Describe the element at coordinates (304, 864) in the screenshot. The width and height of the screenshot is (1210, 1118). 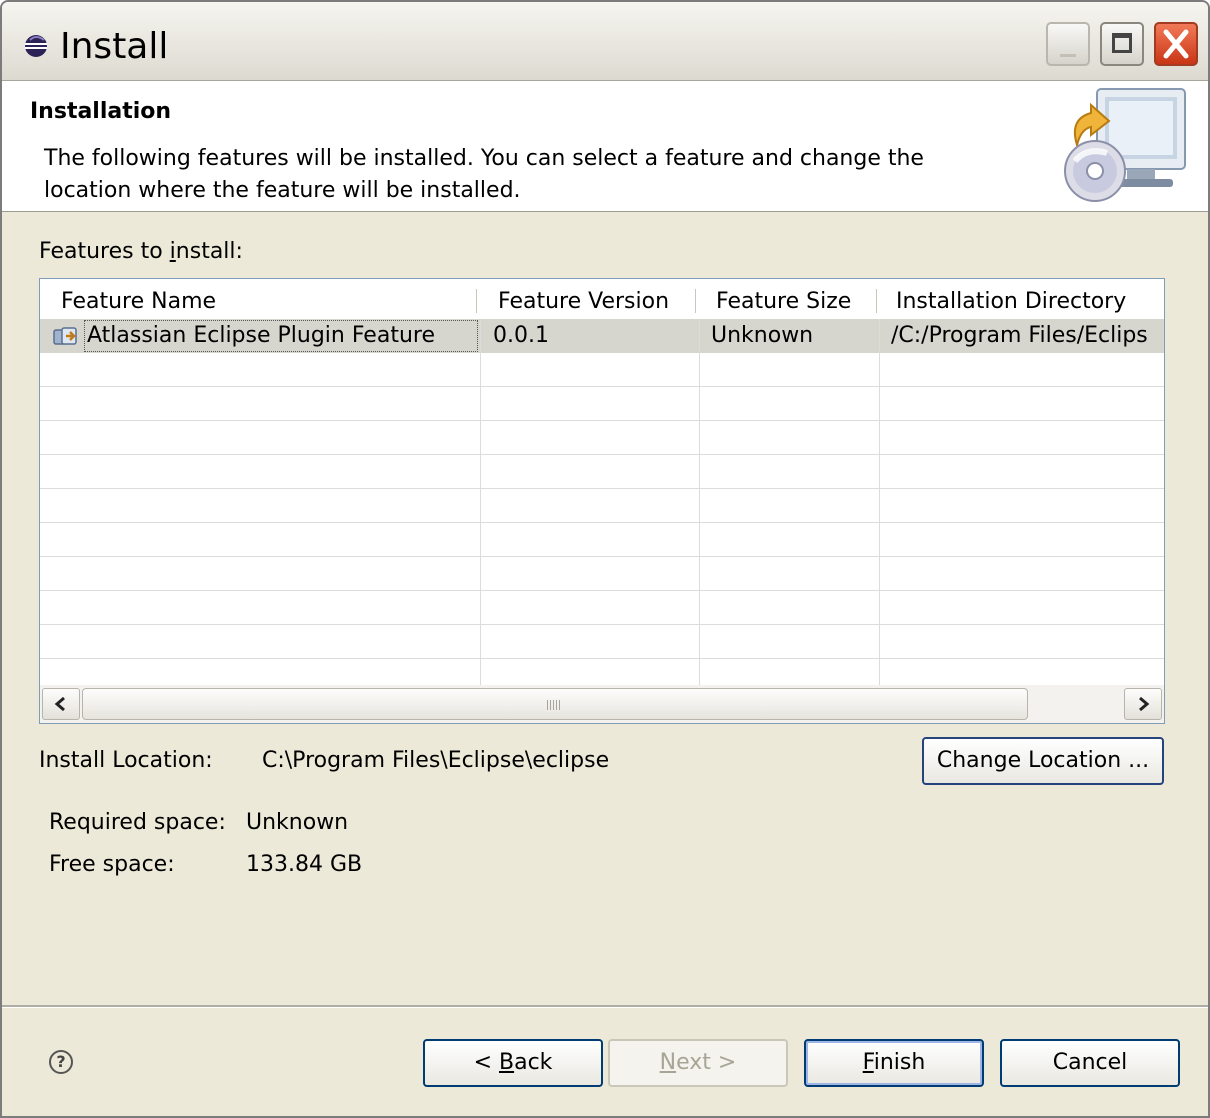
I see `free-space-value: 133.84 GB` at that location.